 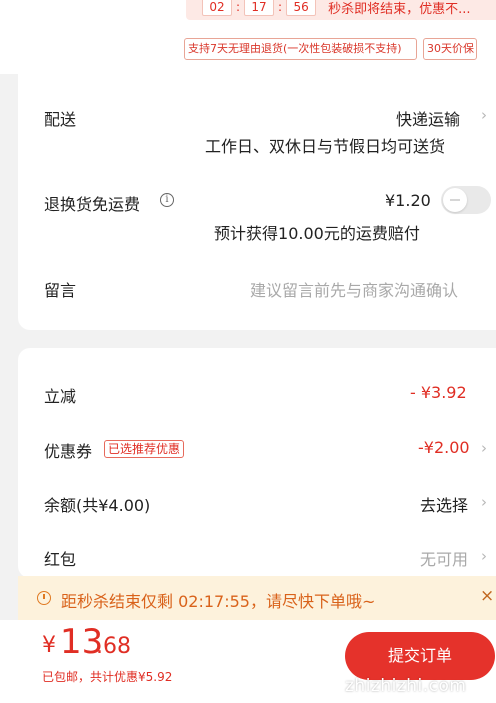 I want to click on close-icon: ×, so click(x=487, y=596).